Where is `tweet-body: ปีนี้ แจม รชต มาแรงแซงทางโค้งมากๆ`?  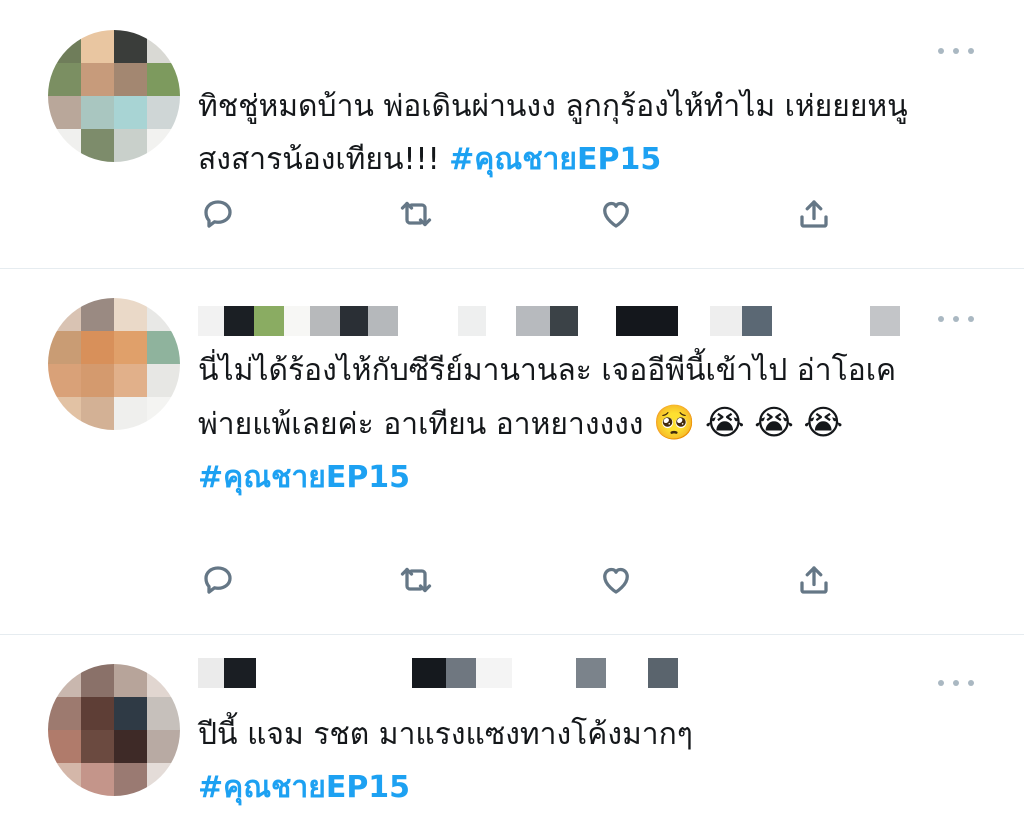
tweet-body: ปีนี้ แจม รชต มาแรงแซงทางโค้งมากๆ is located at coordinates (445, 734).